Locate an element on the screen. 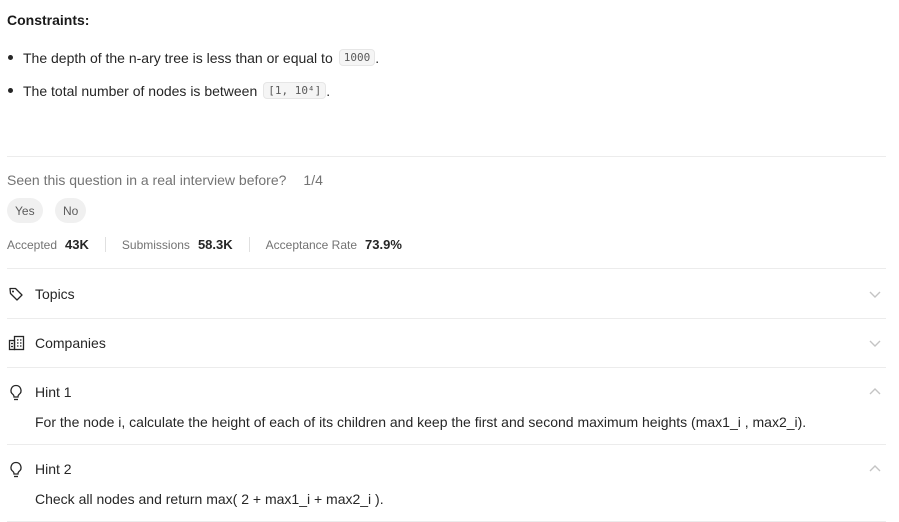  hint-2-toggle: Hint 2 is located at coordinates (446, 469).